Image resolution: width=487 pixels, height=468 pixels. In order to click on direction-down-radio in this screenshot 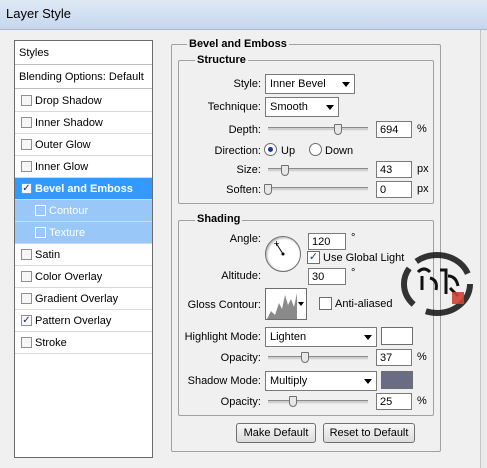, I will do `click(315, 149)`.